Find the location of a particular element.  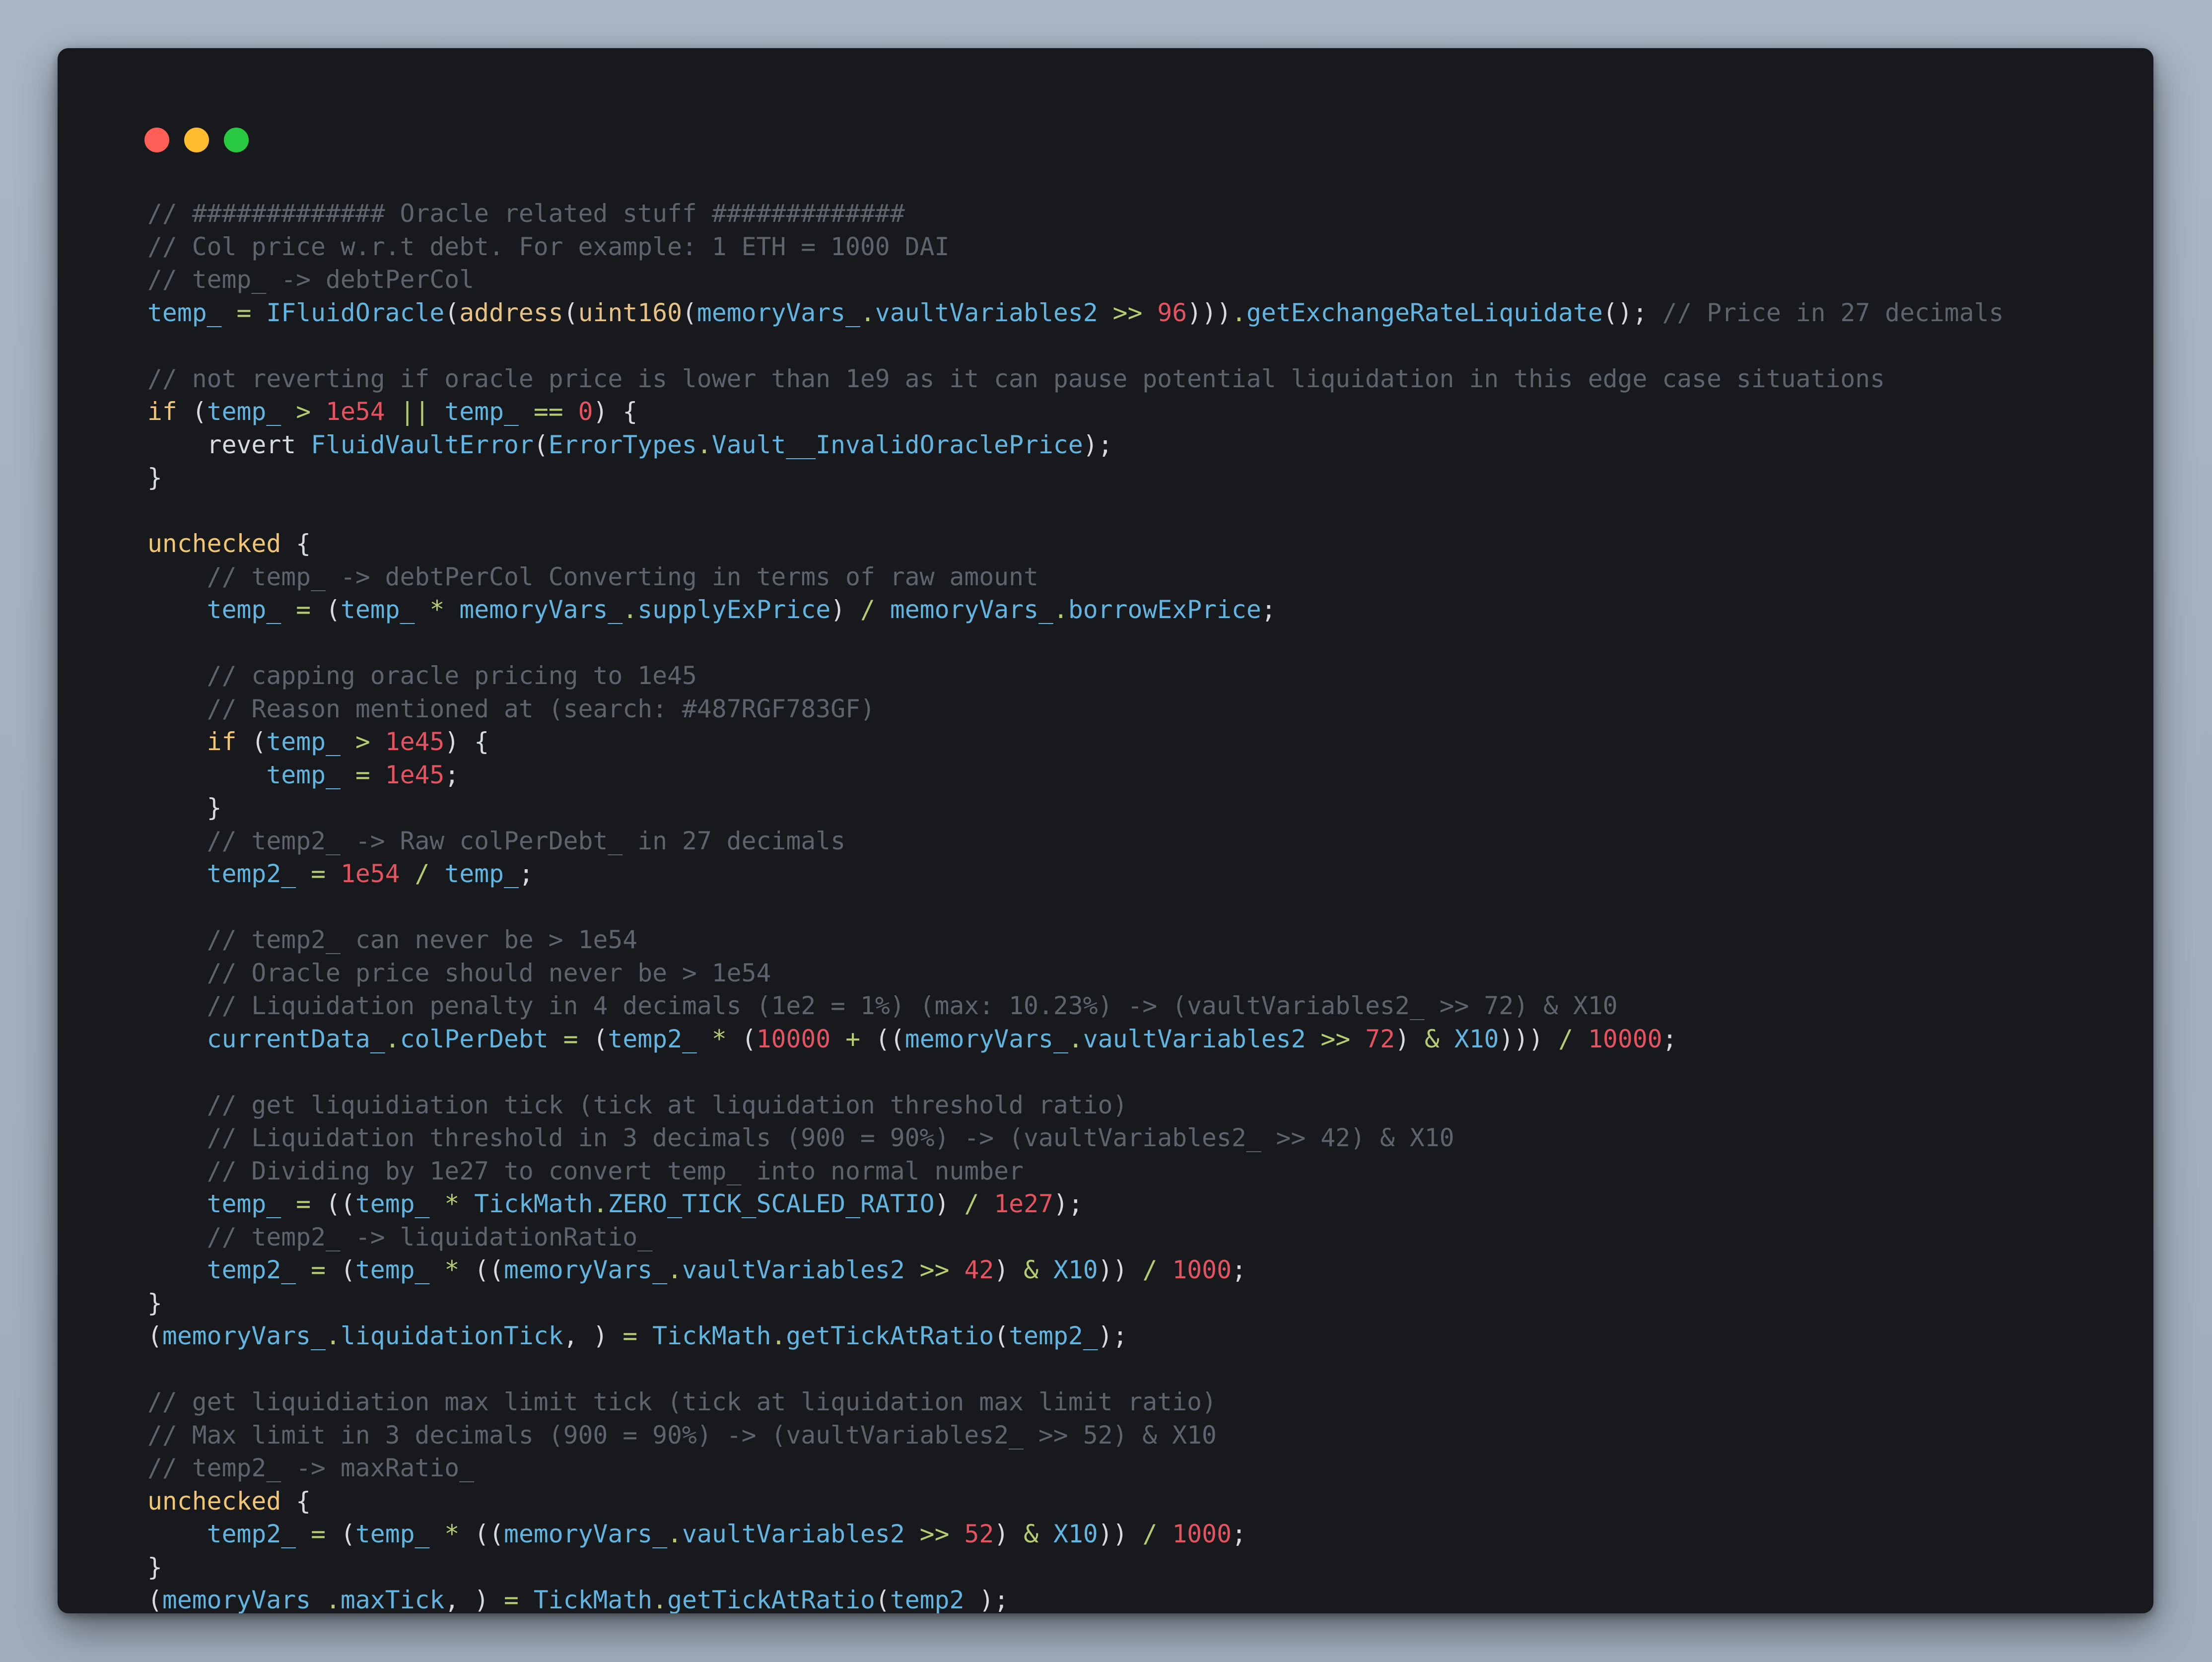

code-token-comment: // temp_ -> debtPerCol is located at coordinates (311, 280).